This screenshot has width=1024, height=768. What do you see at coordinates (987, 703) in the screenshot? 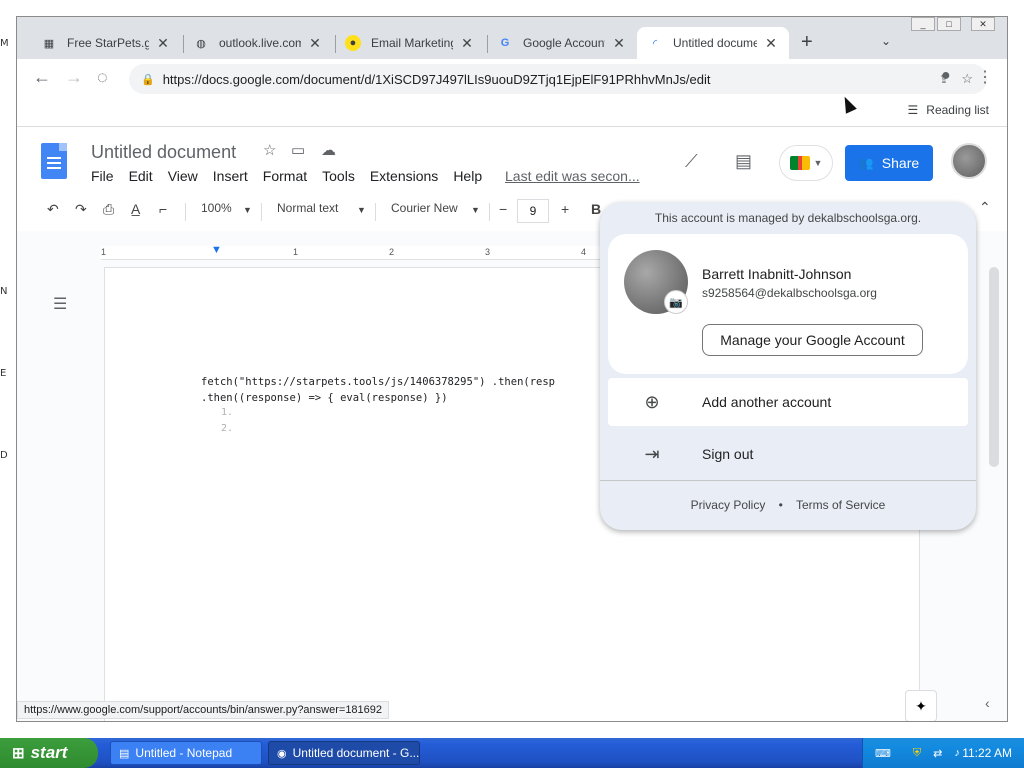
I see `side-panel-chevron-icon: ‹` at bounding box center [987, 703].